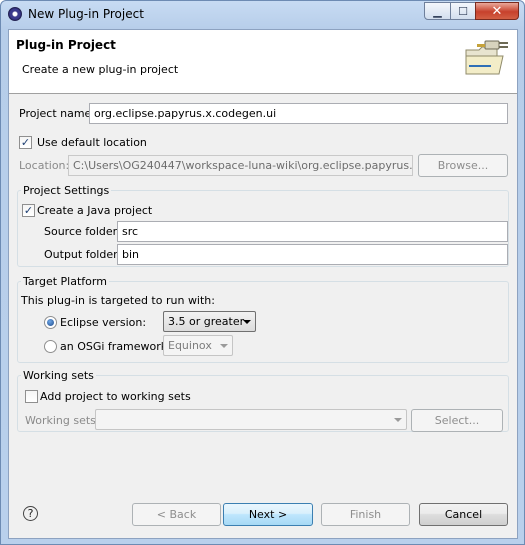  I want to click on osgi-framework-select: Equinox, so click(198, 345).